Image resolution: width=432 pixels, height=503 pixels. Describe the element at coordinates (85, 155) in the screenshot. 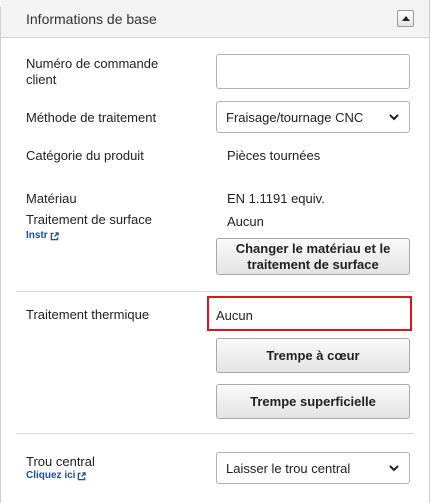

I see `product-category-label: Catégorie du produit` at that location.